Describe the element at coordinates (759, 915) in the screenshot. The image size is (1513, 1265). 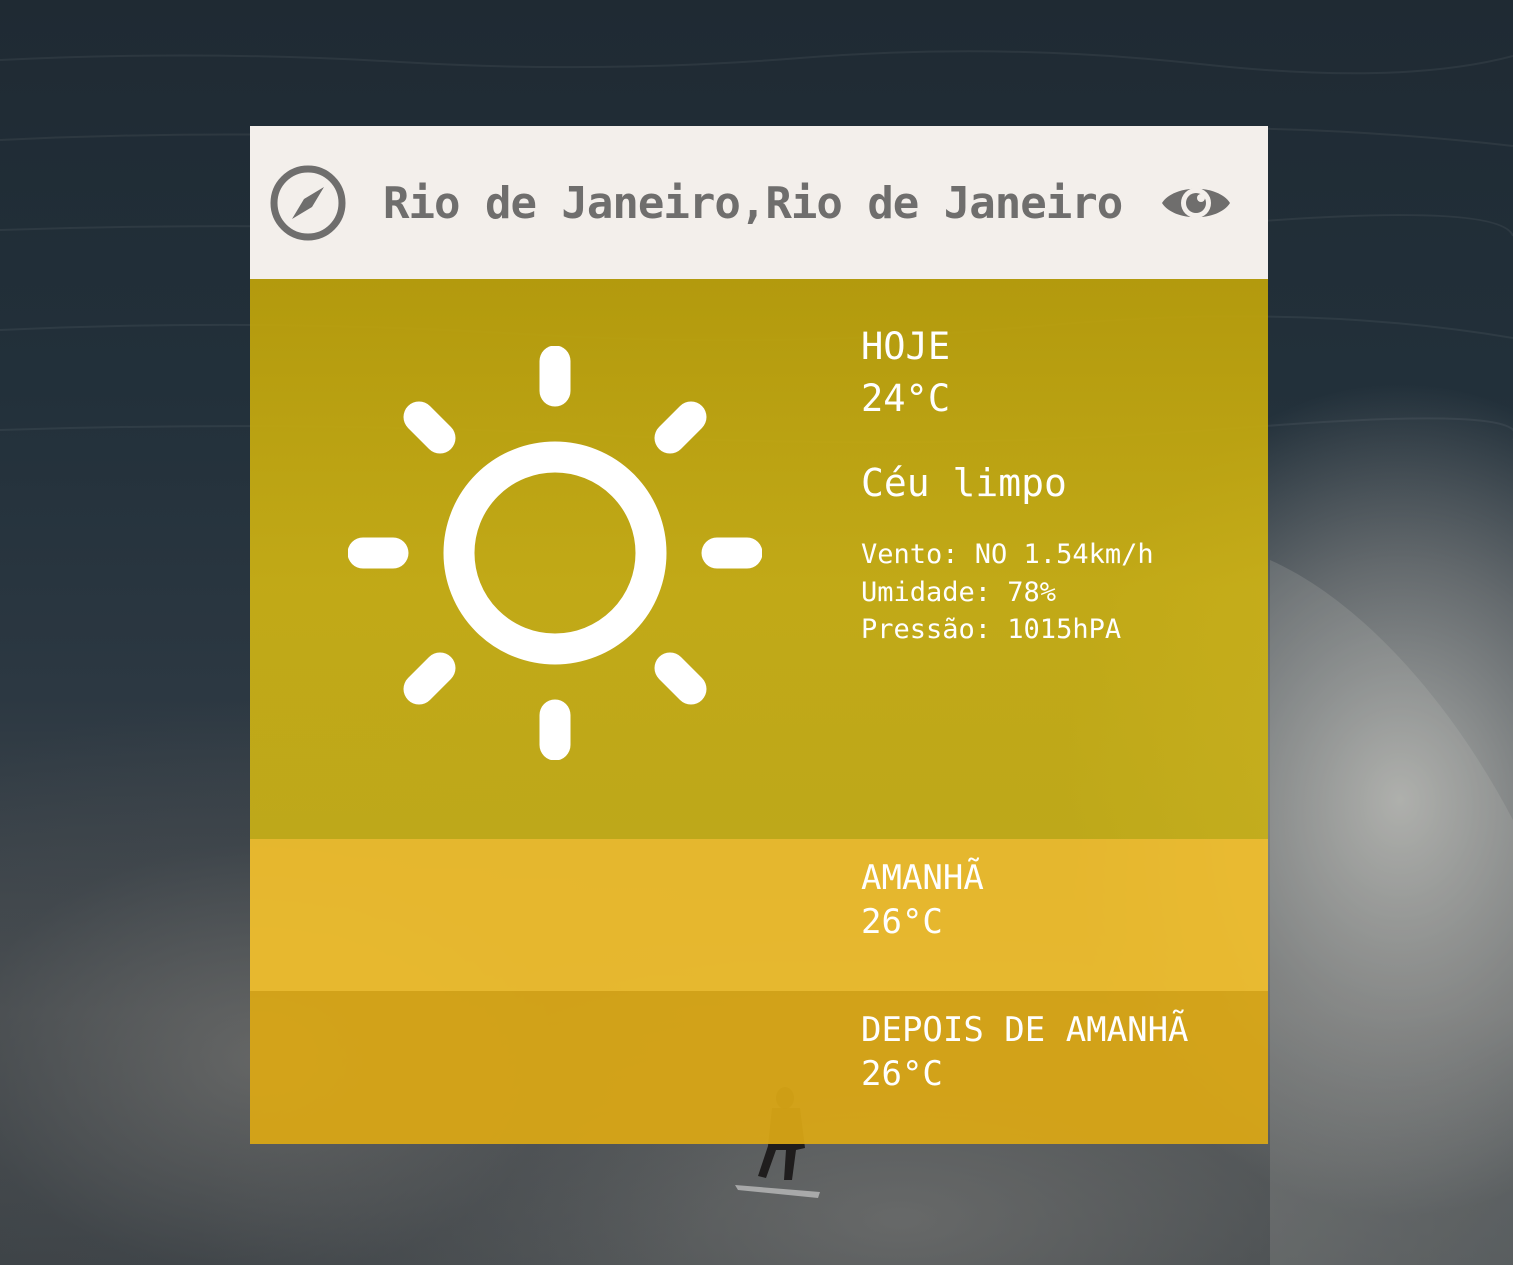
I see `tomorrow-forecast: AMANHÃ 26°C` at that location.